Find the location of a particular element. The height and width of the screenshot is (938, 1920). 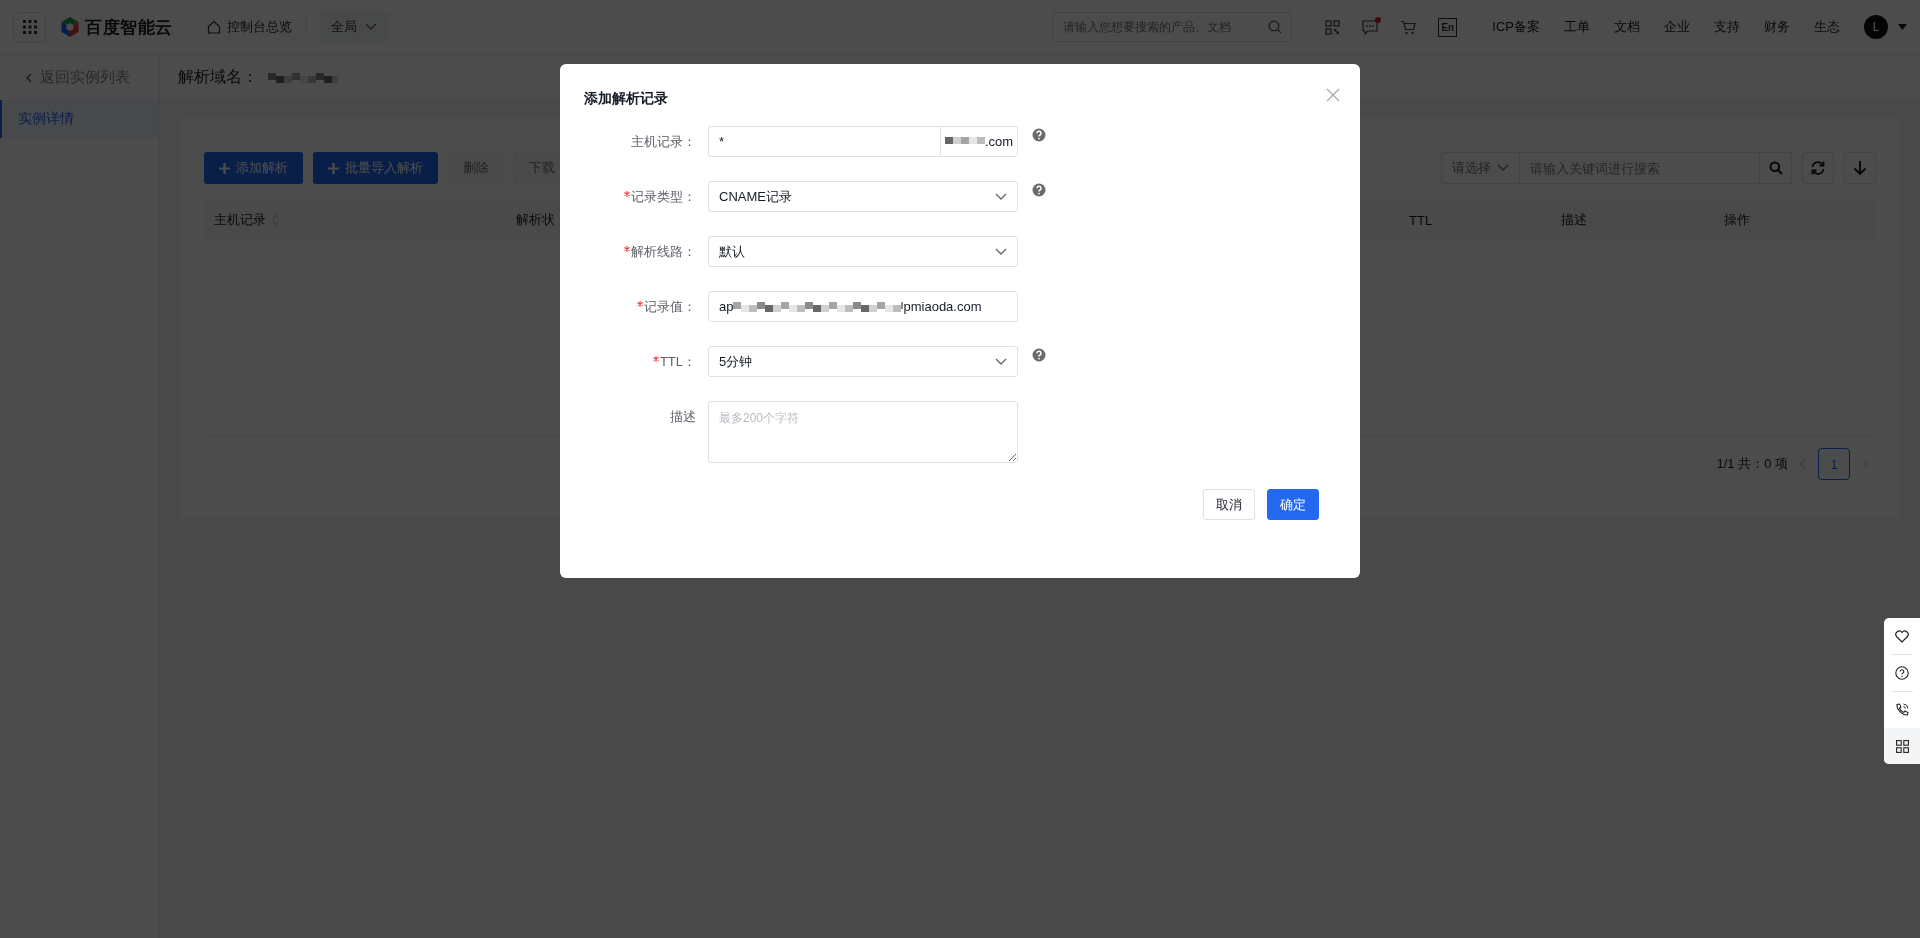

record-value-field: ap pmiaoda.com is located at coordinates (863, 306).